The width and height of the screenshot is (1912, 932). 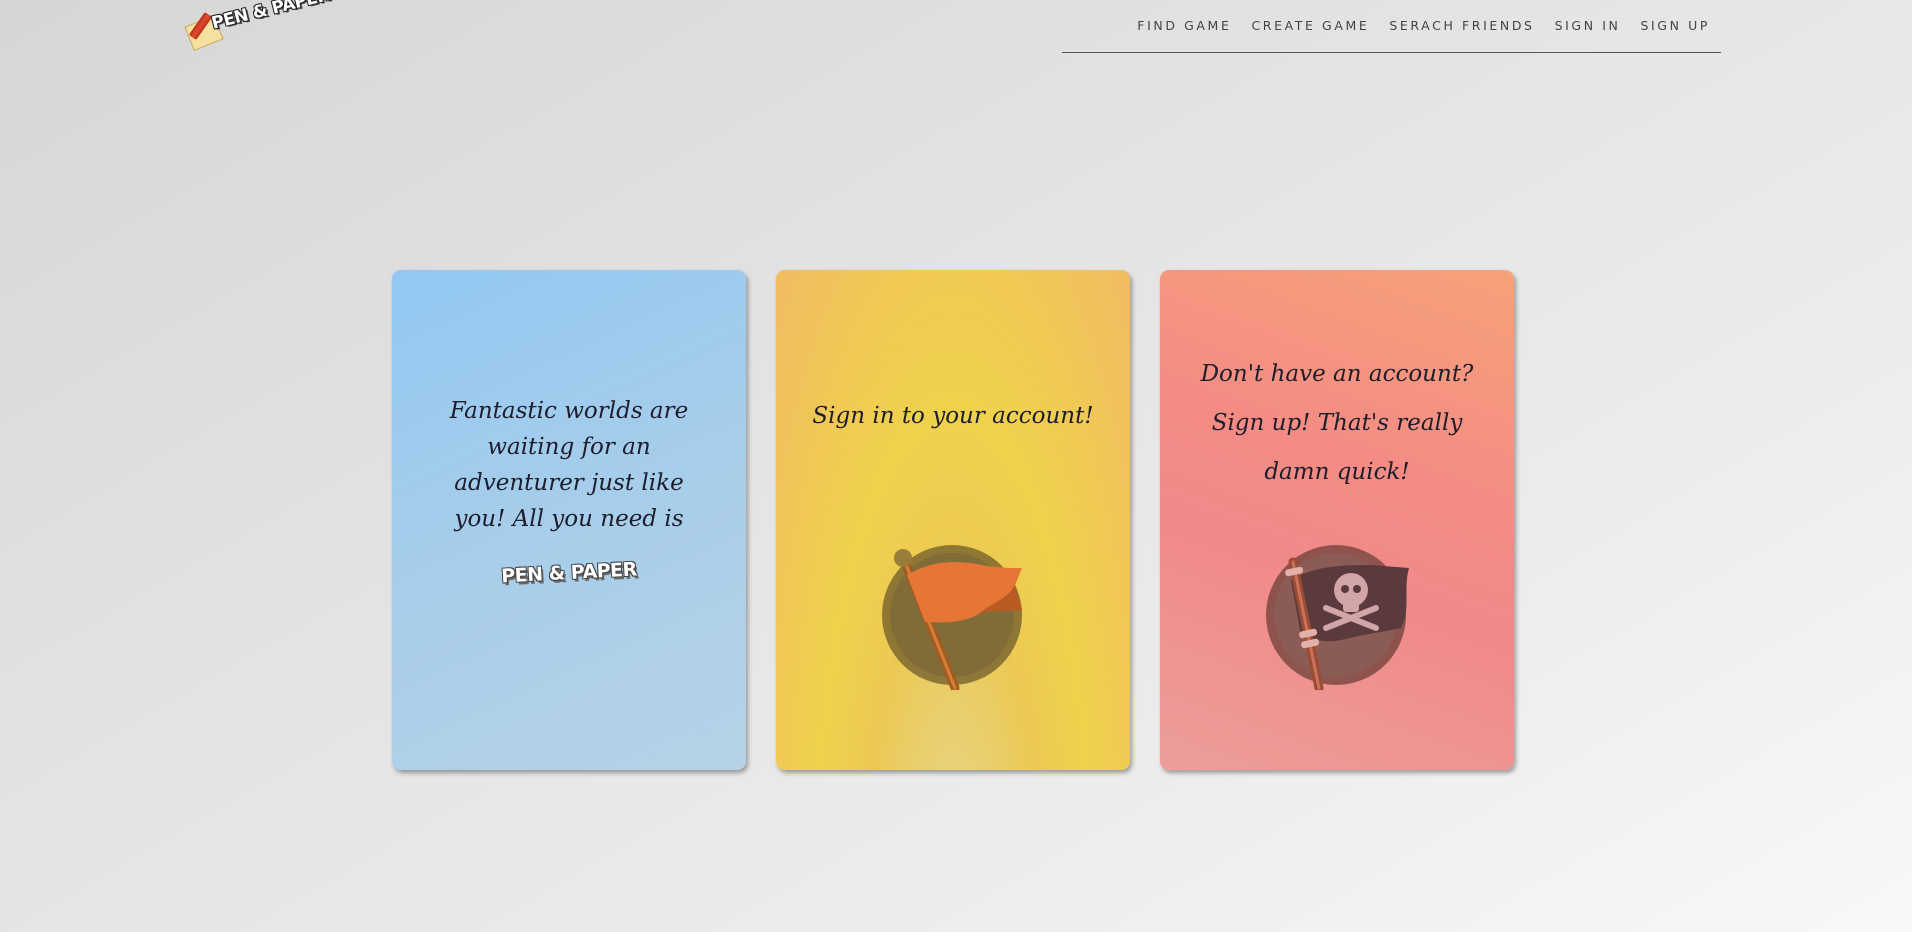 What do you see at coordinates (1184, 25) in the screenshot?
I see `nav-find-game: FIND GAME` at bounding box center [1184, 25].